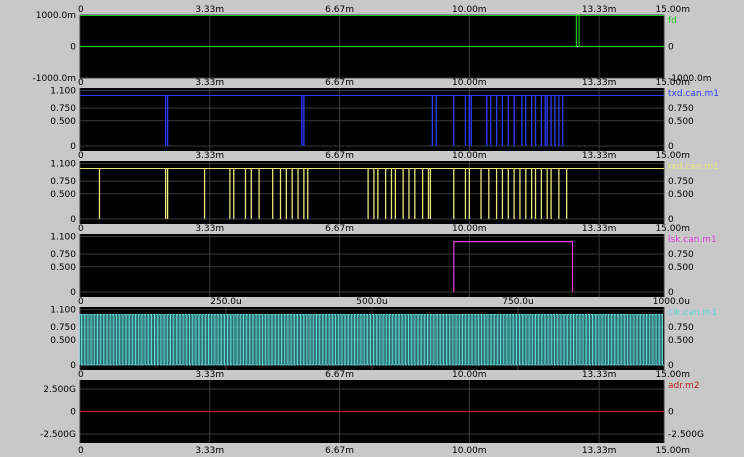  What do you see at coordinates (672, 451) in the screenshot?
I see `x-tick-label-bottom: 15.00m` at bounding box center [672, 451].